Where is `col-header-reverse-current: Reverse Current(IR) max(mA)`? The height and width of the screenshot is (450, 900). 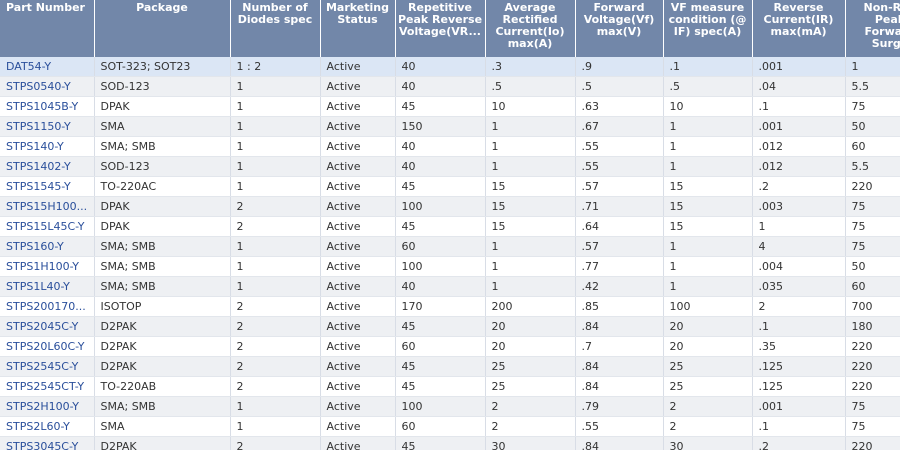
col-header-reverse-current: Reverse Current(IR) max(mA) is located at coordinates (799, 28).